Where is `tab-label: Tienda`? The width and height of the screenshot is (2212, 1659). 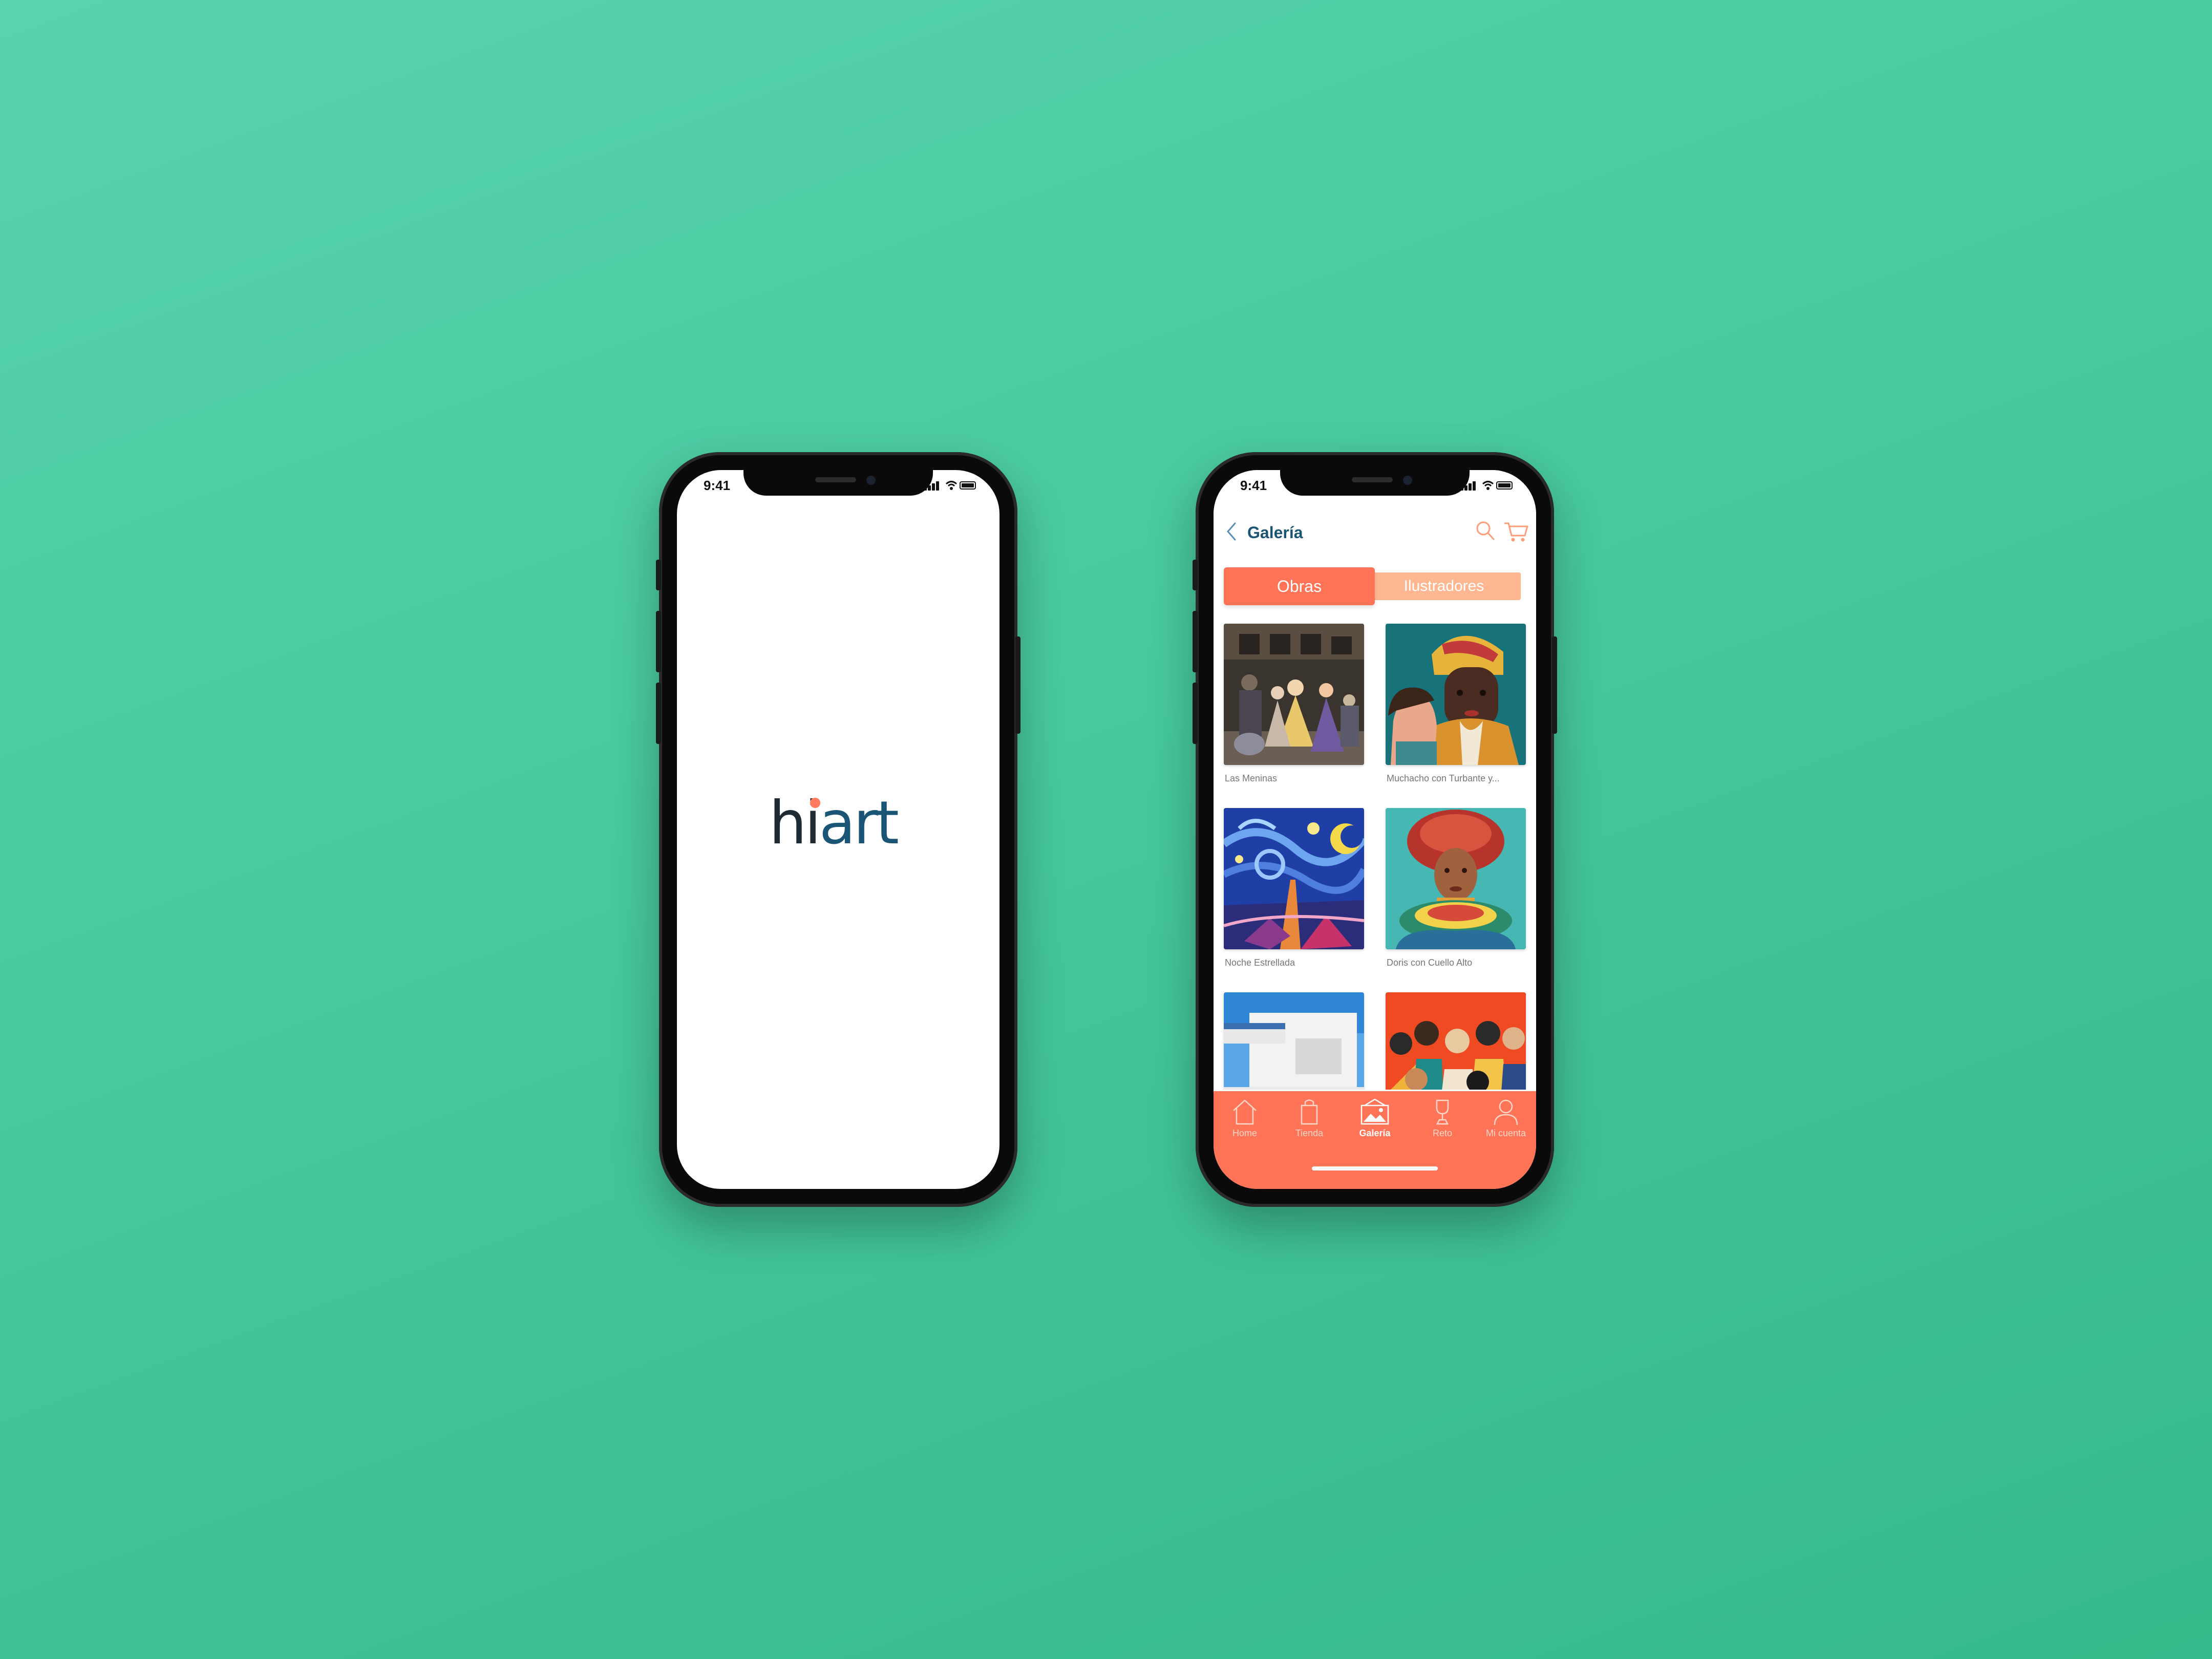 tab-label: Tienda is located at coordinates (1310, 1133).